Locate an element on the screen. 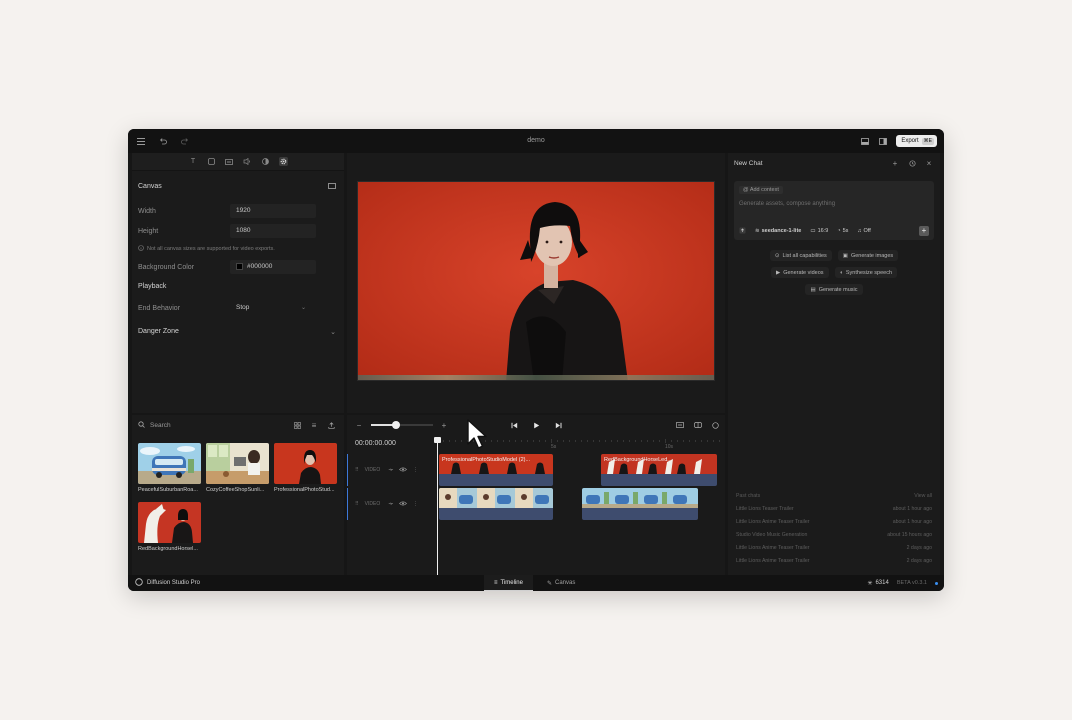  duration-selector: ◔ 5s is located at coordinates (842, 231).